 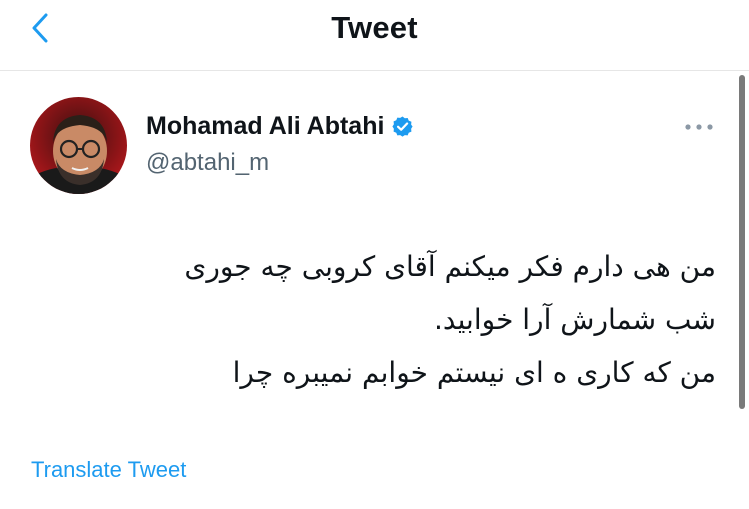 What do you see at coordinates (474, 372) in the screenshot?
I see `tweet-line: من که کاری ه ای نیستم خوابم نمیبره چرا` at bounding box center [474, 372].